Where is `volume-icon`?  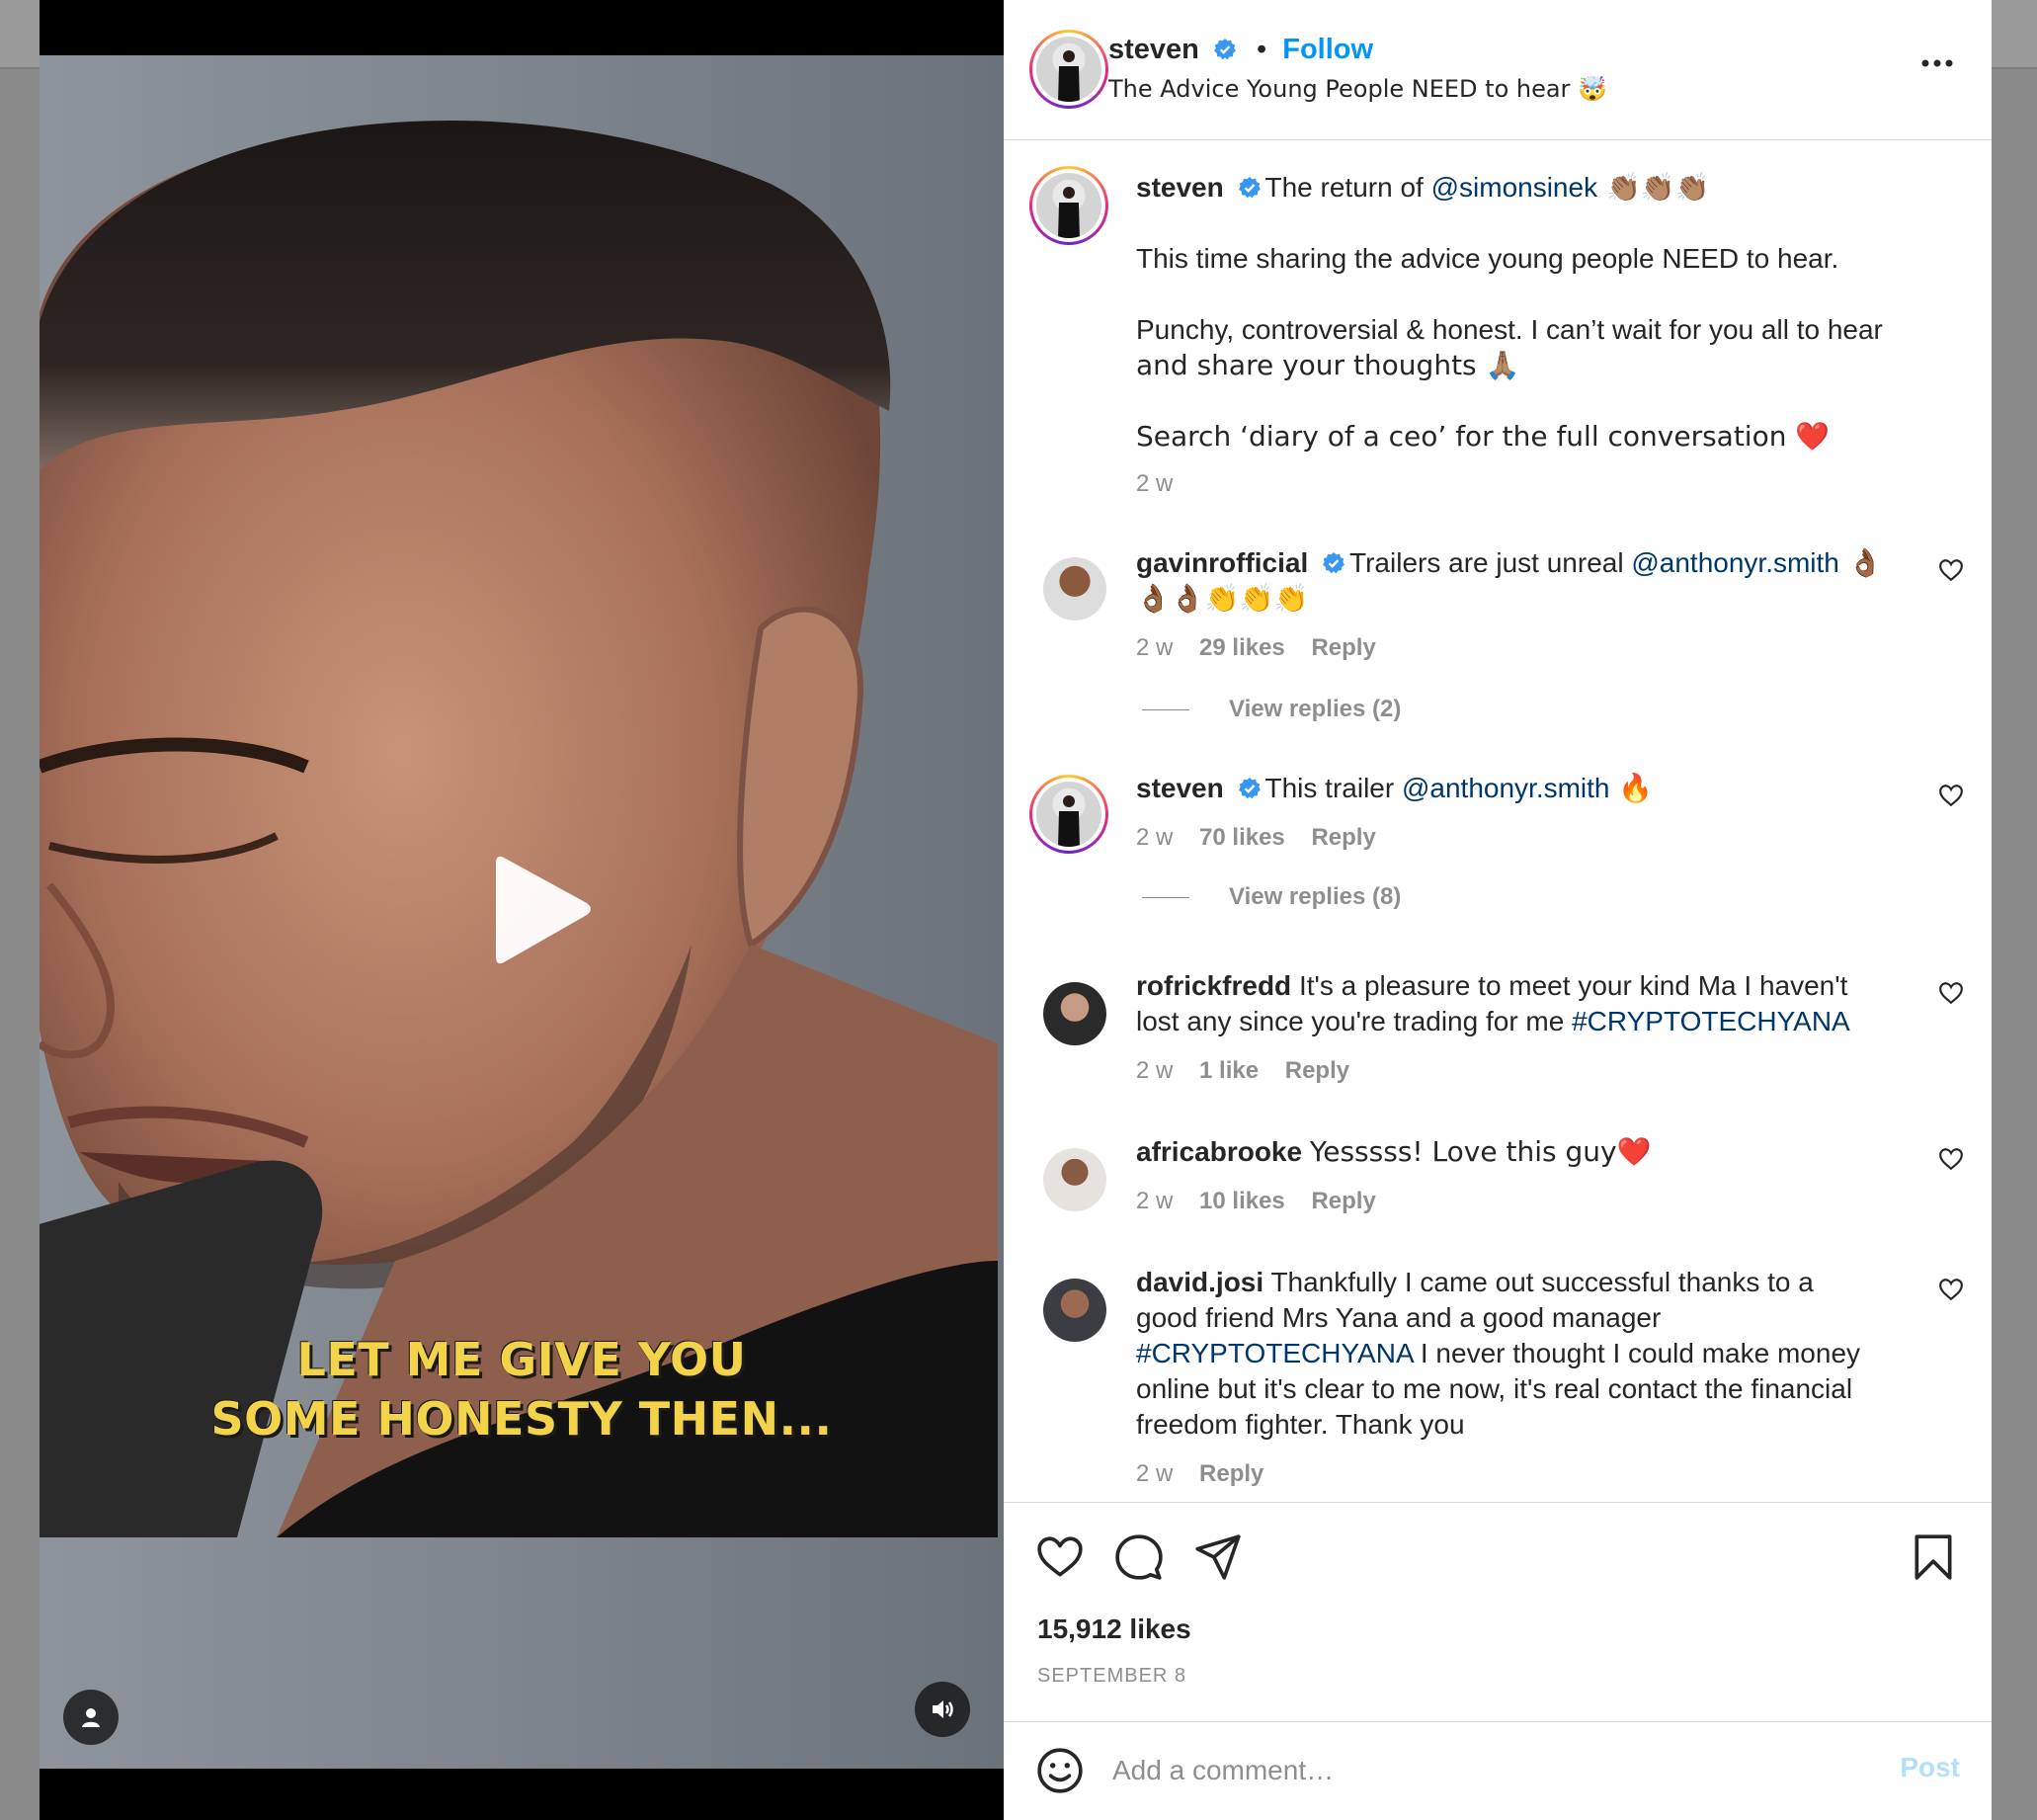 volume-icon is located at coordinates (943, 1709).